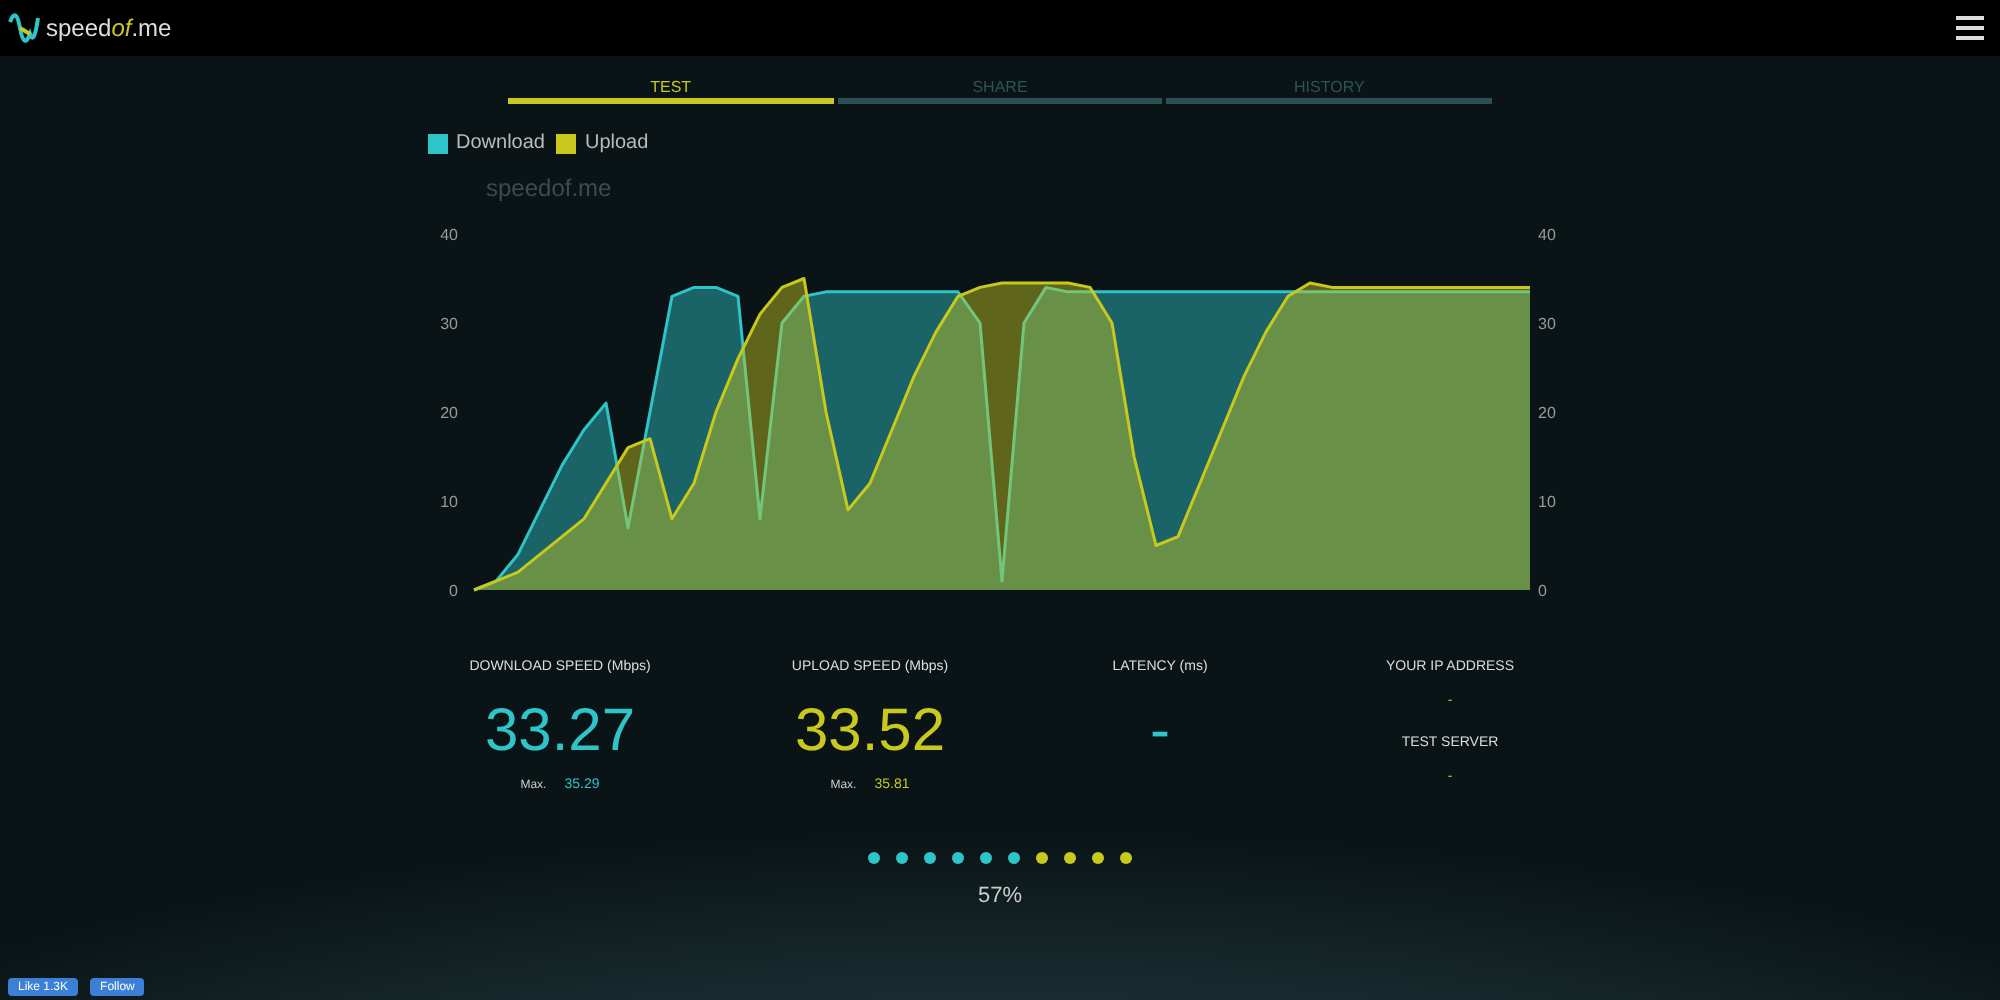  Describe the element at coordinates (500, 143) in the screenshot. I see `legend-label: Download` at that location.